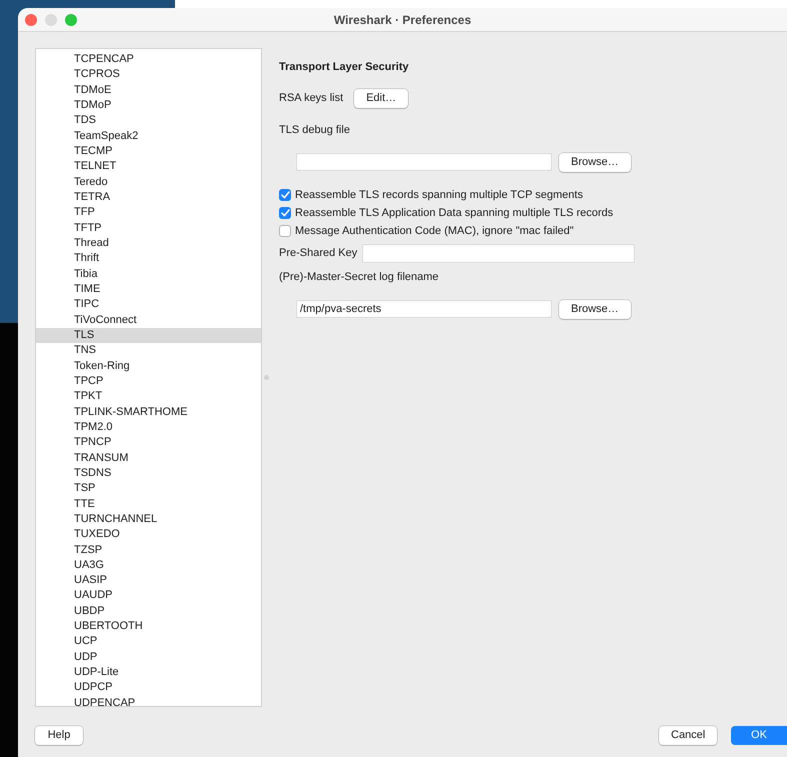 The height and width of the screenshot is (757, 787). What do you see at coordinates (266, 377) in the screenshot?
I see `splitter-handle` at bounding box center [266, 377].